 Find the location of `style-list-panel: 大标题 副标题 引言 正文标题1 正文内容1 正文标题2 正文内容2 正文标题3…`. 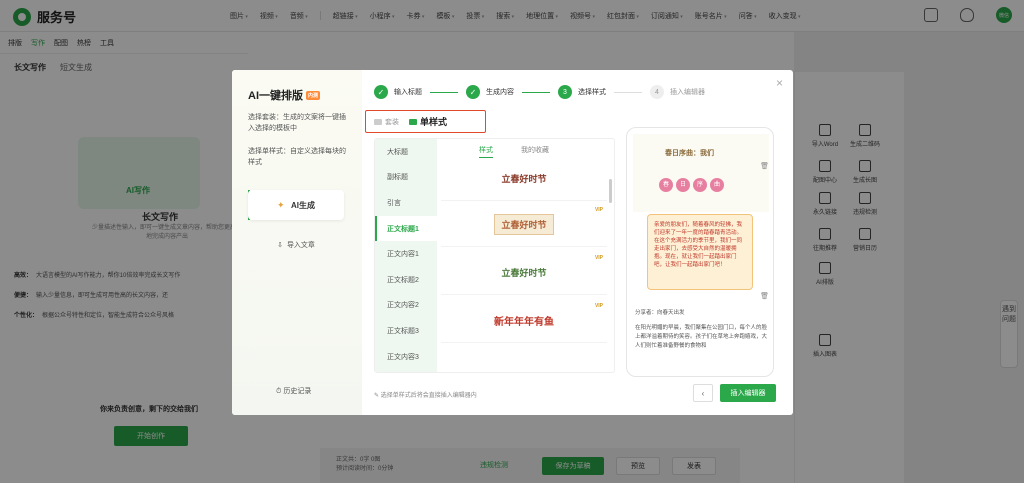

style-list-panel: 大标题 副标题 引言 正文标题1 正文内容1 正文标题2 正文内容2 正文标题3… is located at coordinates (494, 255).